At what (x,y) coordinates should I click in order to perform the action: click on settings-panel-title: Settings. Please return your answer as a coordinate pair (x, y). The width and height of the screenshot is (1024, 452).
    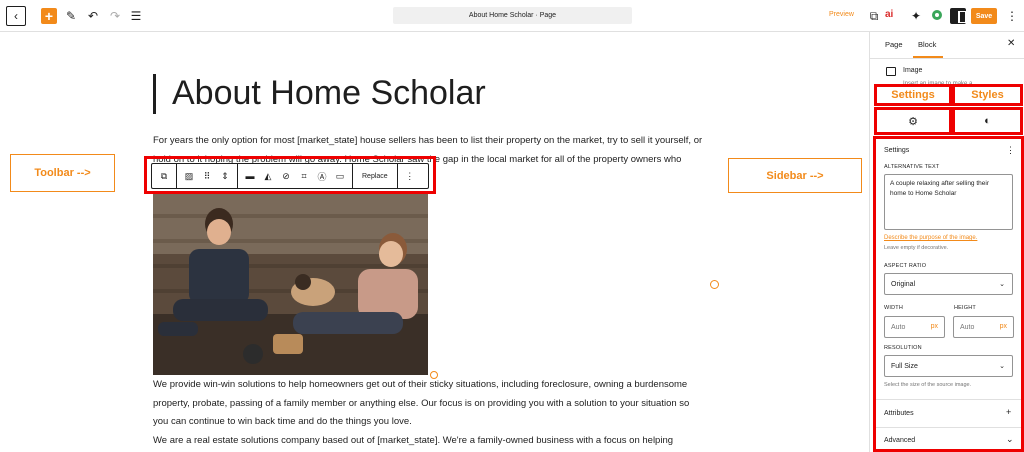
    Looking at the image, I should click on (897, 150).